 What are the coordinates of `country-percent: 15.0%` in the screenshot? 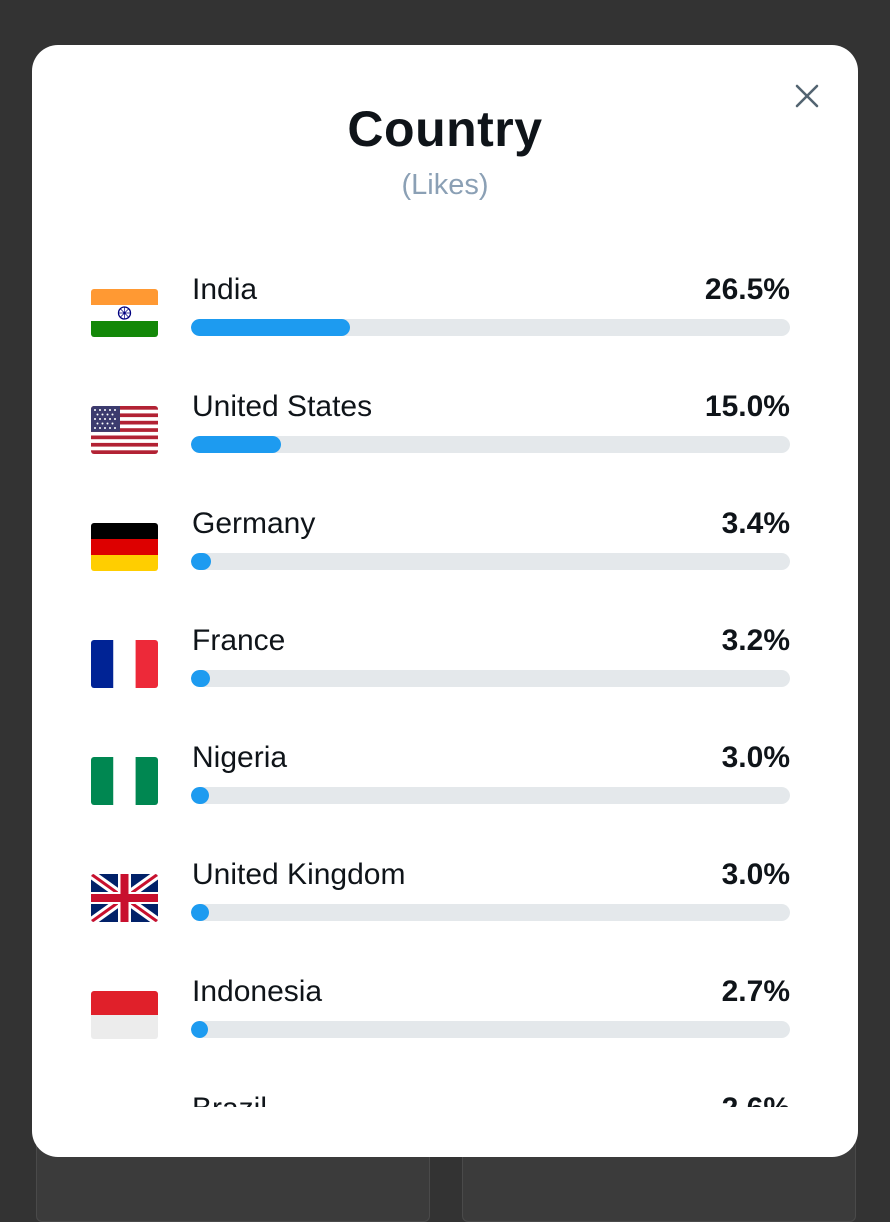 It's located at (747, 406).